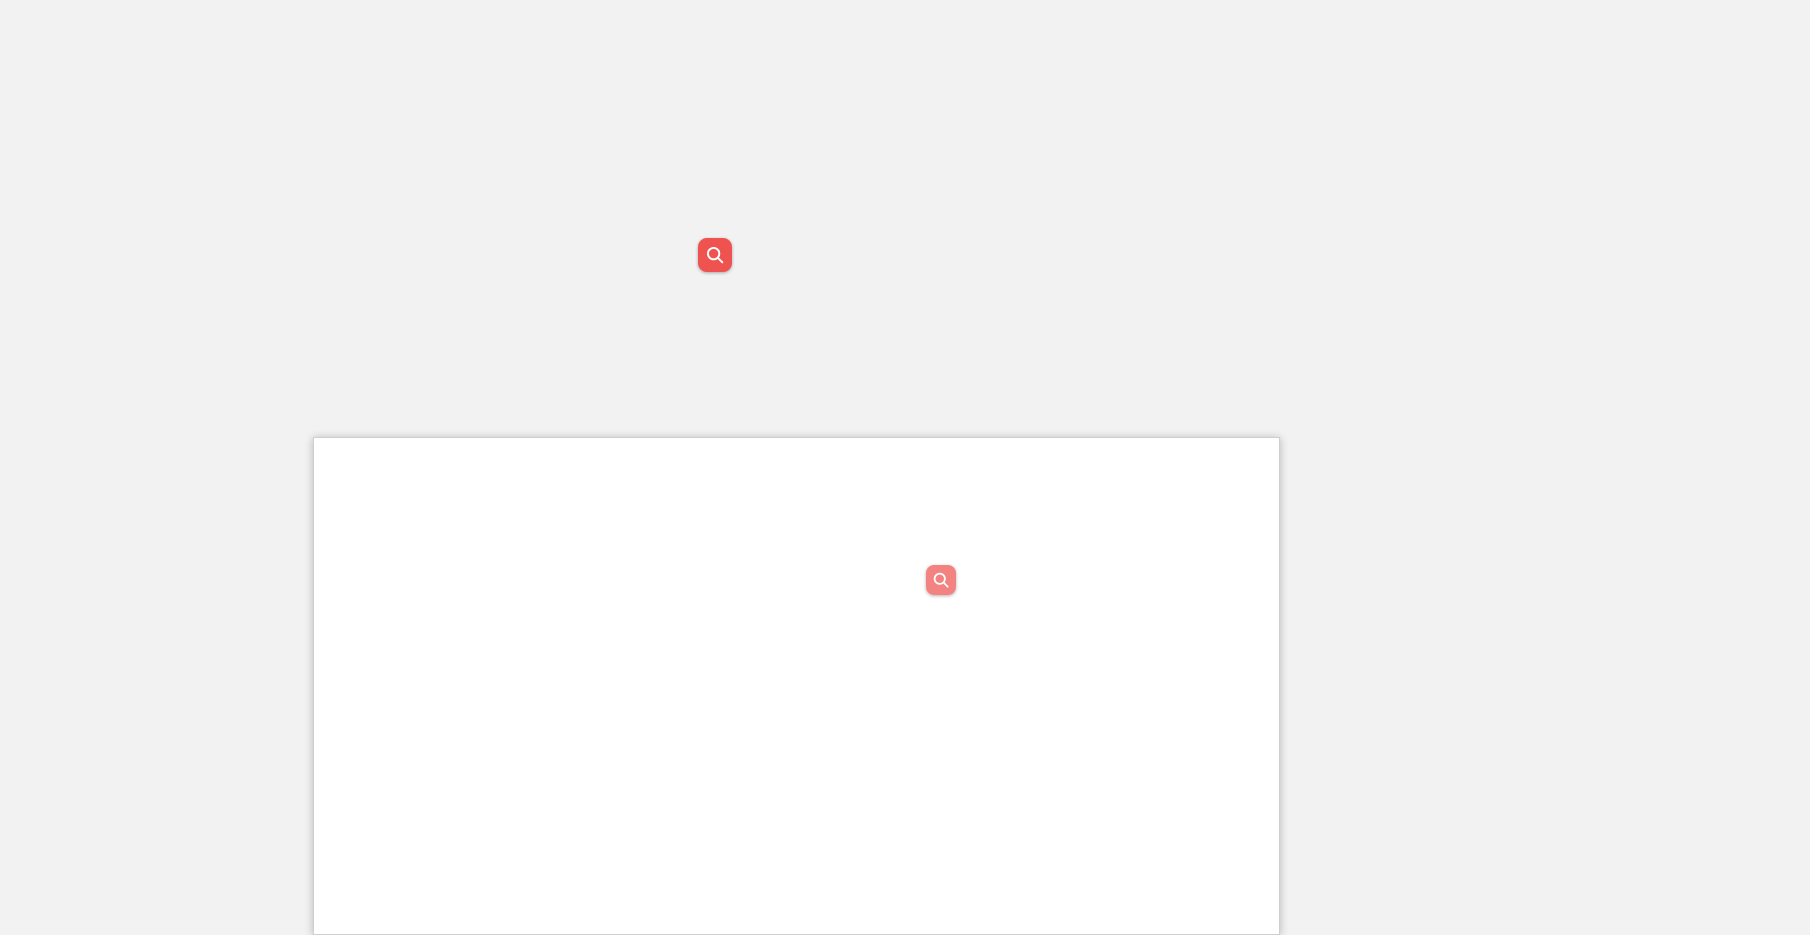 Image resolution: width=1810 pixels, height=935 pixels. I want to click on search-cursor-ghost-icon, so click(941, 580).